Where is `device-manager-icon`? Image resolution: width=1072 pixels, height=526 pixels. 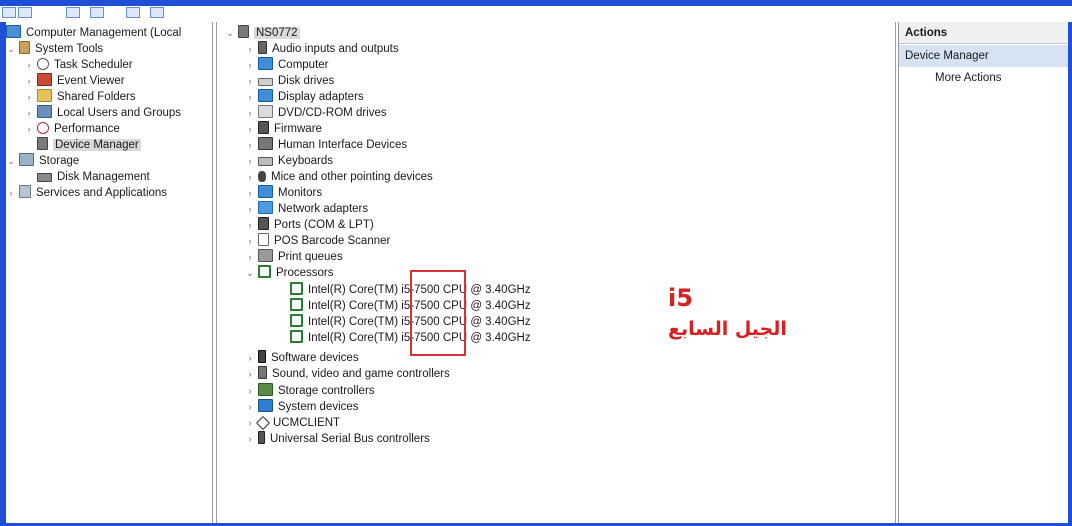
device-manager-icon is located at coordinates (42, 143).